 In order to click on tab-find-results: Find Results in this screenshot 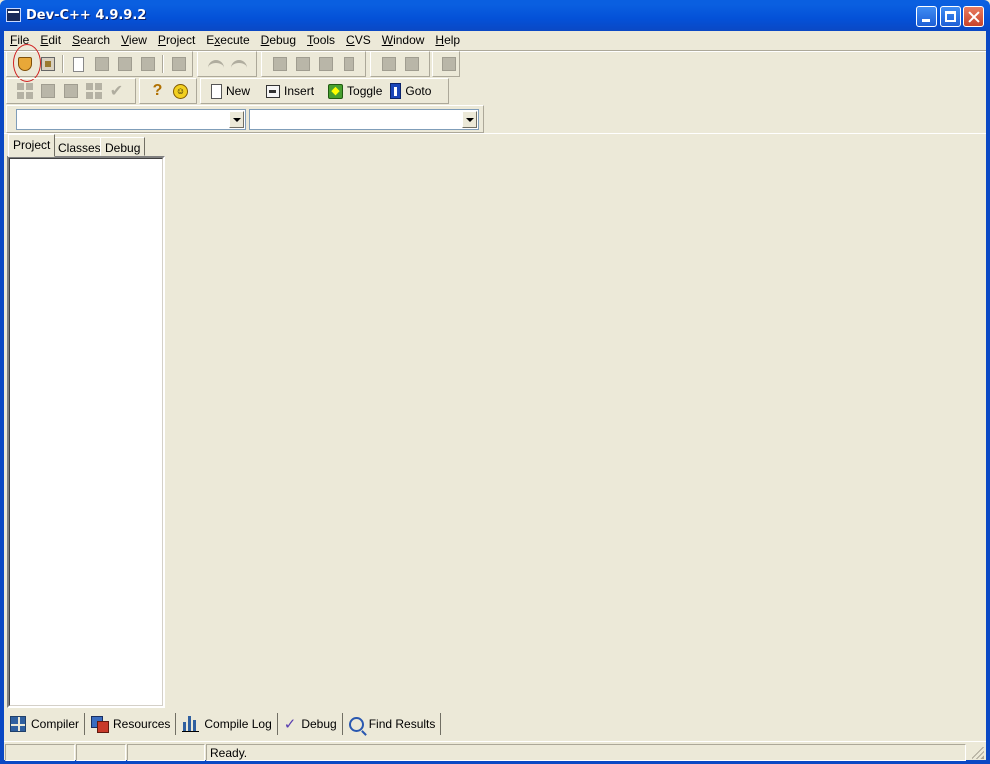, I will do `click(392, 724)`.